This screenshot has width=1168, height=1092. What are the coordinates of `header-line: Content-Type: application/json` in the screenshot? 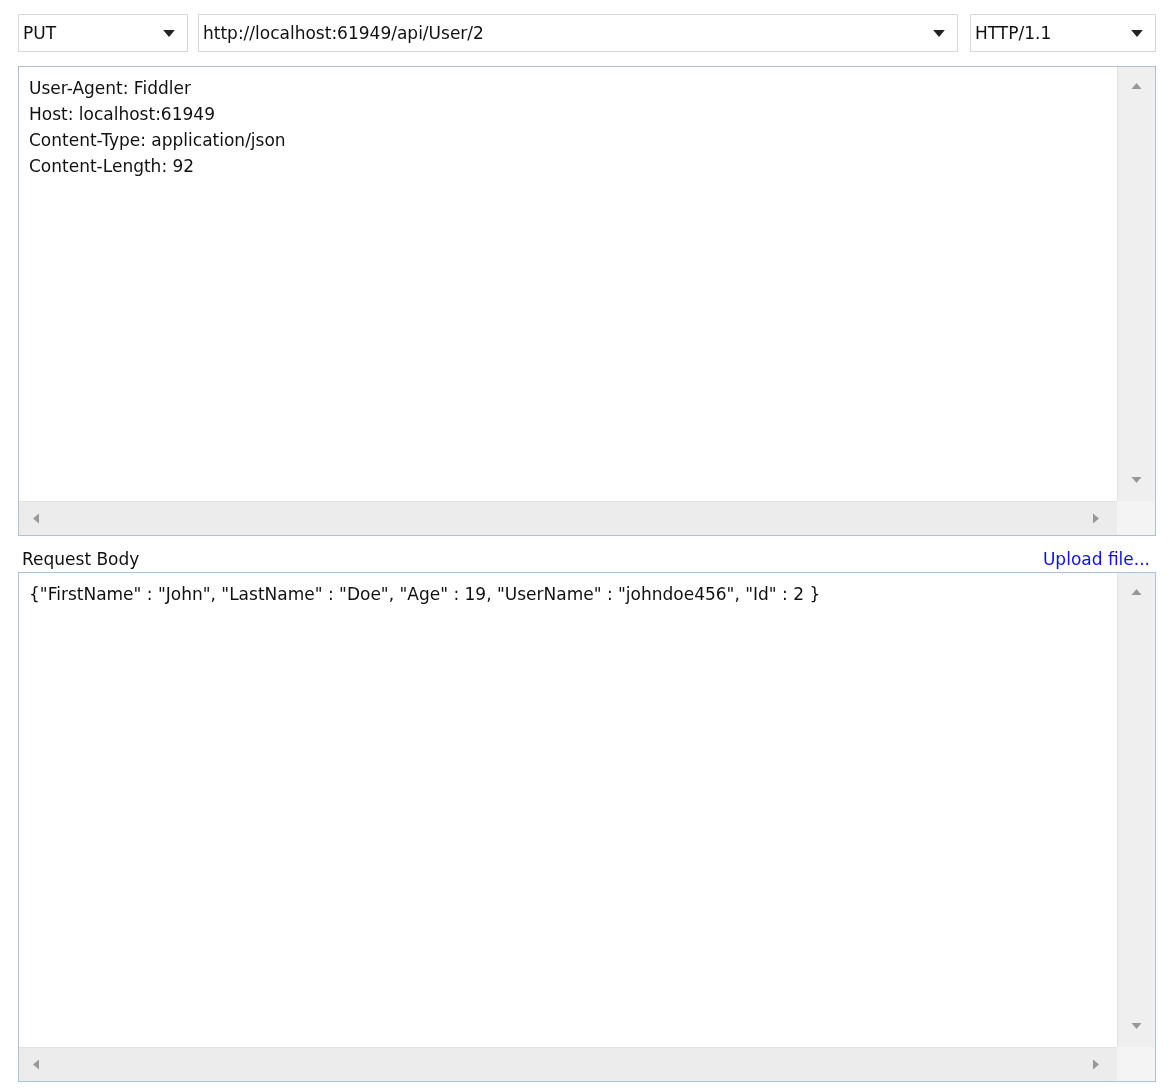 It's located at (158, 140).